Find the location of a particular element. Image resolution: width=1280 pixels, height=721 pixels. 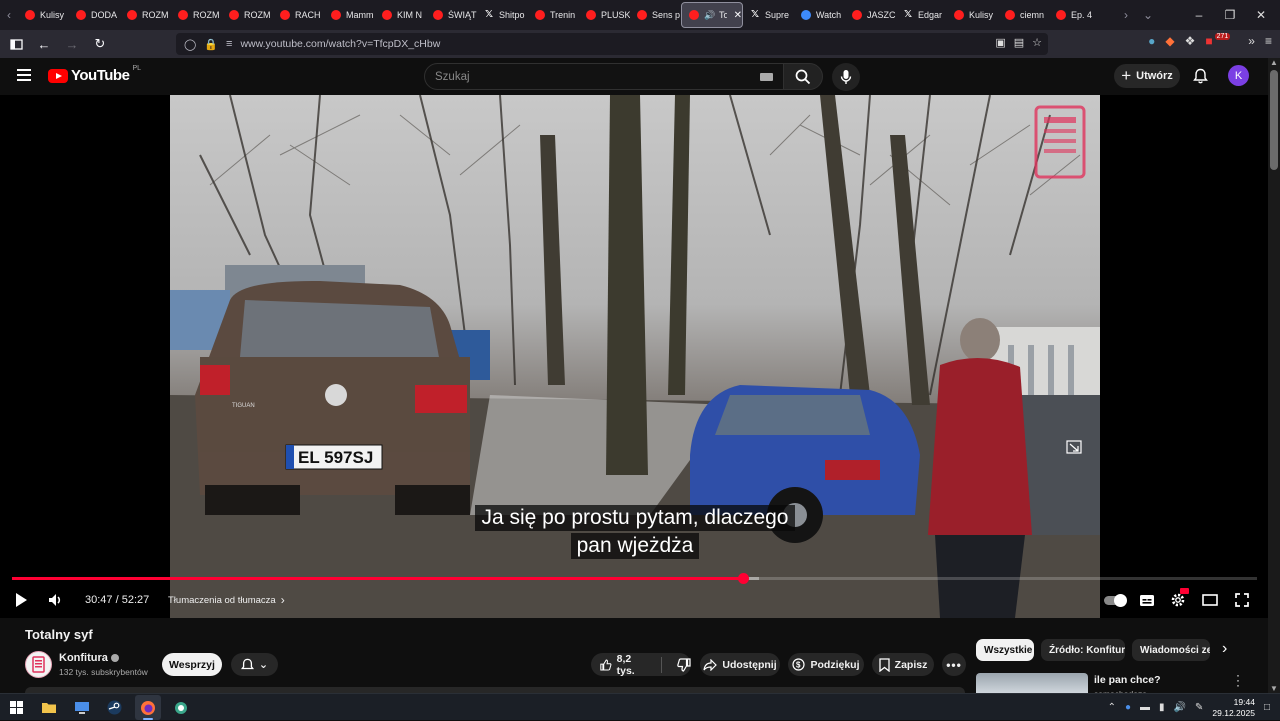

speaker-icon: 🔊 is located at coordinates (1180, 707).